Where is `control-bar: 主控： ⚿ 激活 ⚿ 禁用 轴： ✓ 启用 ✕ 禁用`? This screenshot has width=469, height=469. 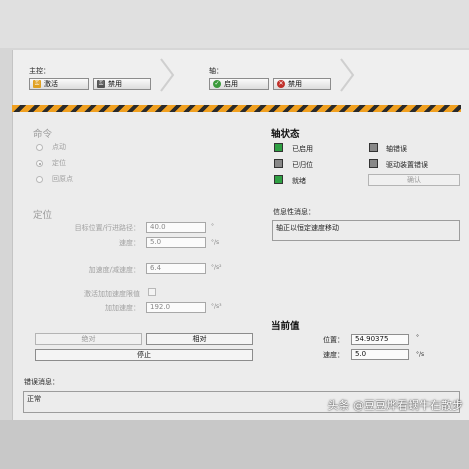 control-bar: 主控： ⚿ 激活 ⚿ 禁用 轴： ✓ 启用 ✕ 禁用 is located at coordinates (241, 75).